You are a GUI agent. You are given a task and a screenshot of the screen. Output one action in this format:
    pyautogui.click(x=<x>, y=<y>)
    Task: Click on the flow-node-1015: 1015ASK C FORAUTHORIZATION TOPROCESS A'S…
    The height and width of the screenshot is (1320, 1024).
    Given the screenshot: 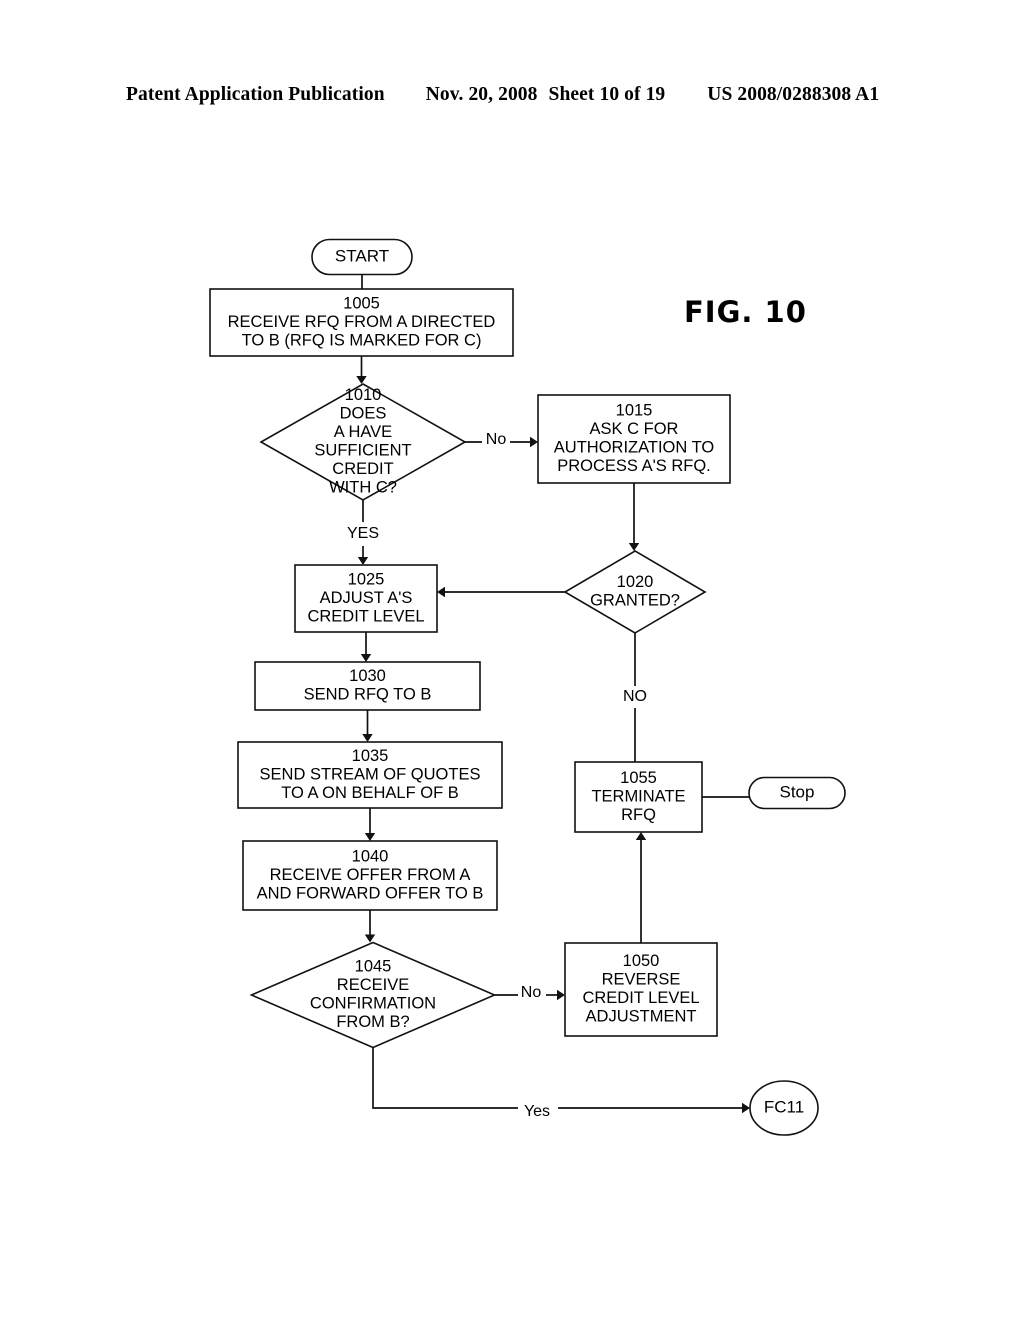 What is the action you would take?
    pyautogui.click(x=634, y=439)
    